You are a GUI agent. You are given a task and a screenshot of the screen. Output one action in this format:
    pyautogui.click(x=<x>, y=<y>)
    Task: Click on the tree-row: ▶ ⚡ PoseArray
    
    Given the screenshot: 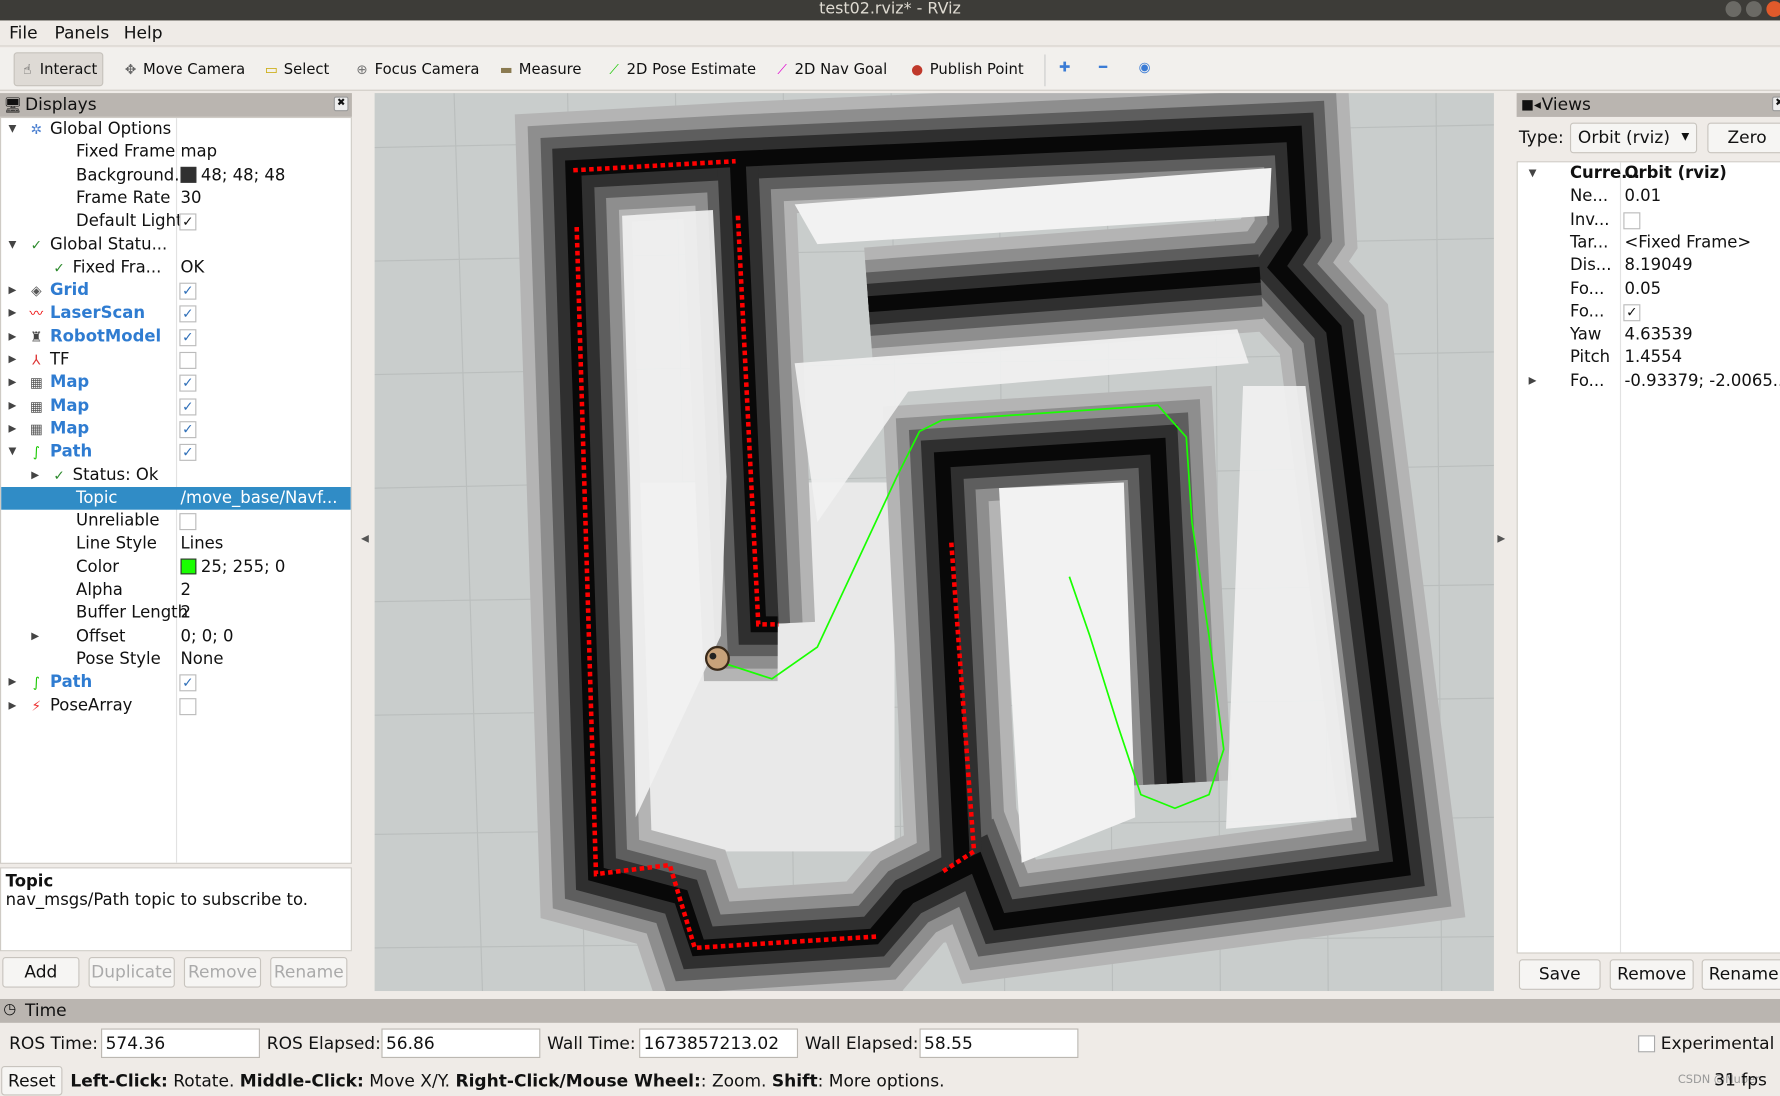 What is the action you would take?
    pyautogui.click(x=176, y=705)
    